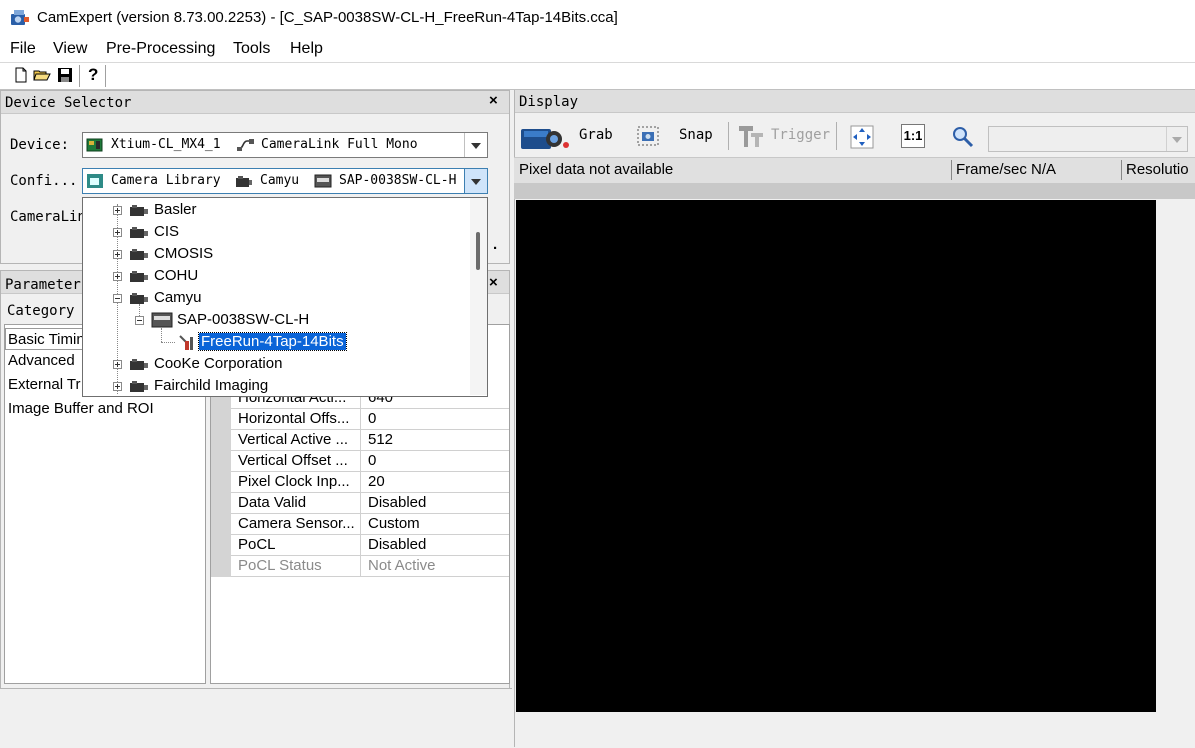 Image resolution: width=1195 pixels, height=748 pixels. Describe the element at coordinates (256, 718) in the screenshot. I see `left-status-area` at that location.